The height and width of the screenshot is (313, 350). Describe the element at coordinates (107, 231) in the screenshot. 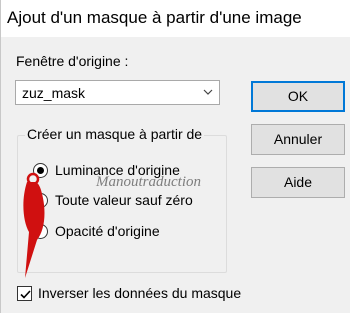

I see `radio-label: Opacité d'origine` at that location.